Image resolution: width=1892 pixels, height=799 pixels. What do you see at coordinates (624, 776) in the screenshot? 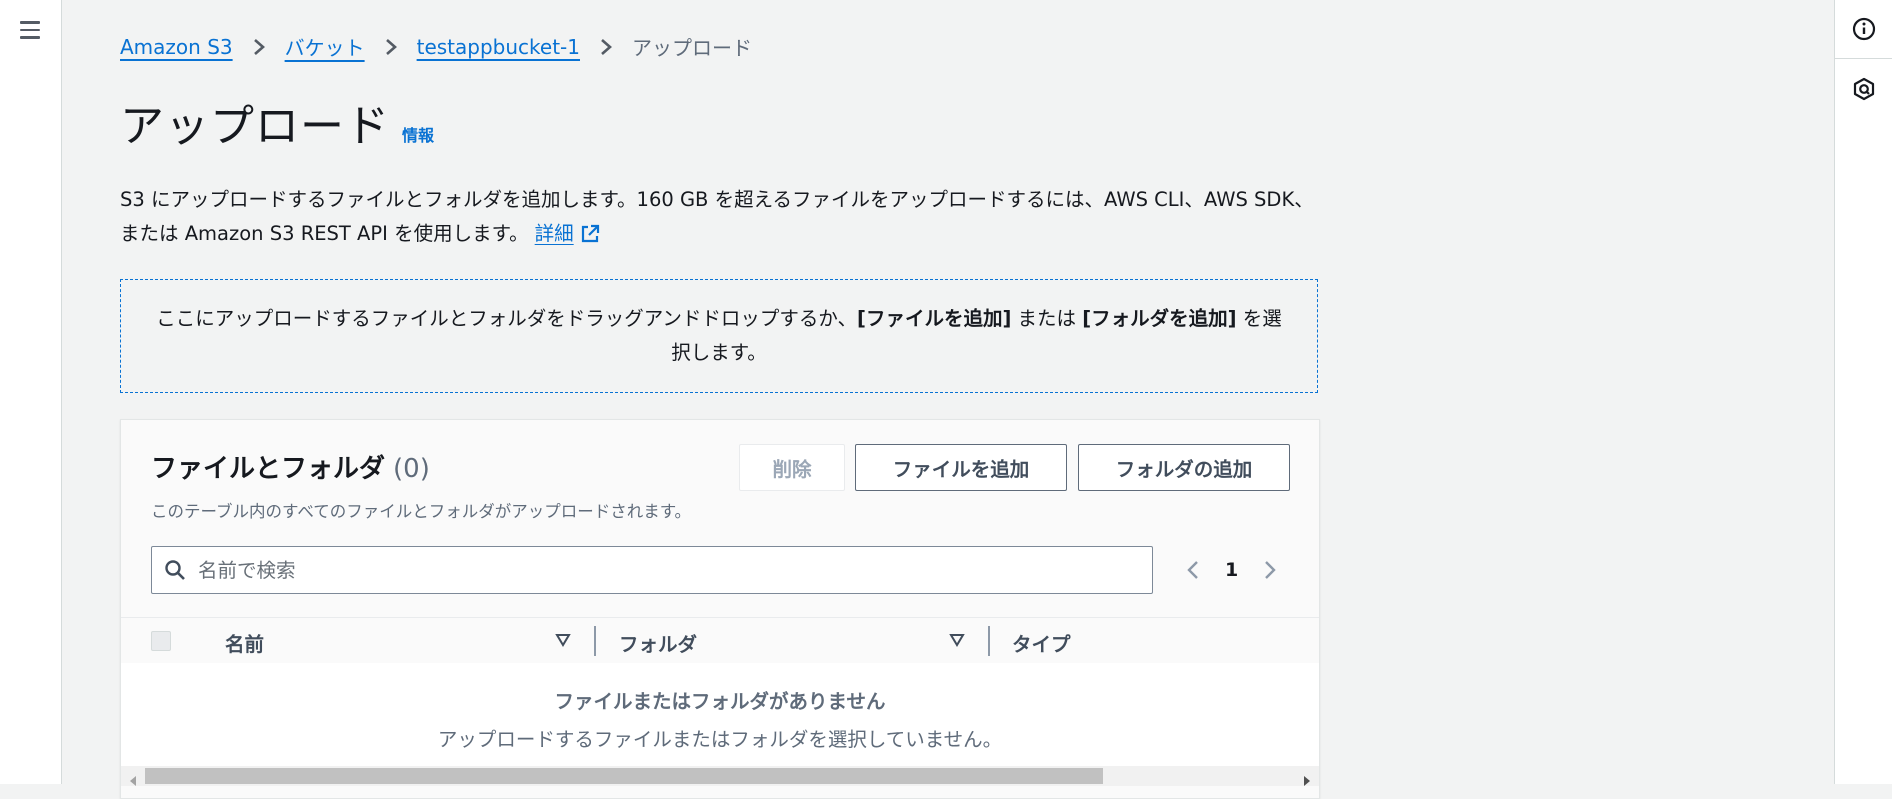
I see `scrollbar-thumb` at bounding box center [624, 776].